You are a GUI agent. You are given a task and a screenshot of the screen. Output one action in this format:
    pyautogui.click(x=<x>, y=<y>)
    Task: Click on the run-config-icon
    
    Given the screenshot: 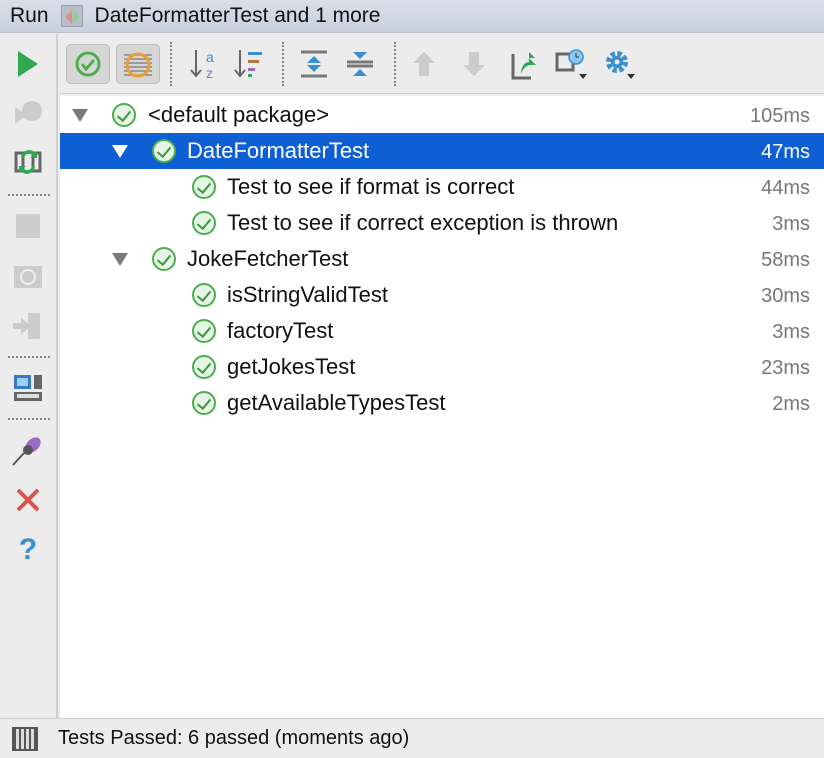 What is the action you would take?
    pyautogui.click(x=71, y=16)
    